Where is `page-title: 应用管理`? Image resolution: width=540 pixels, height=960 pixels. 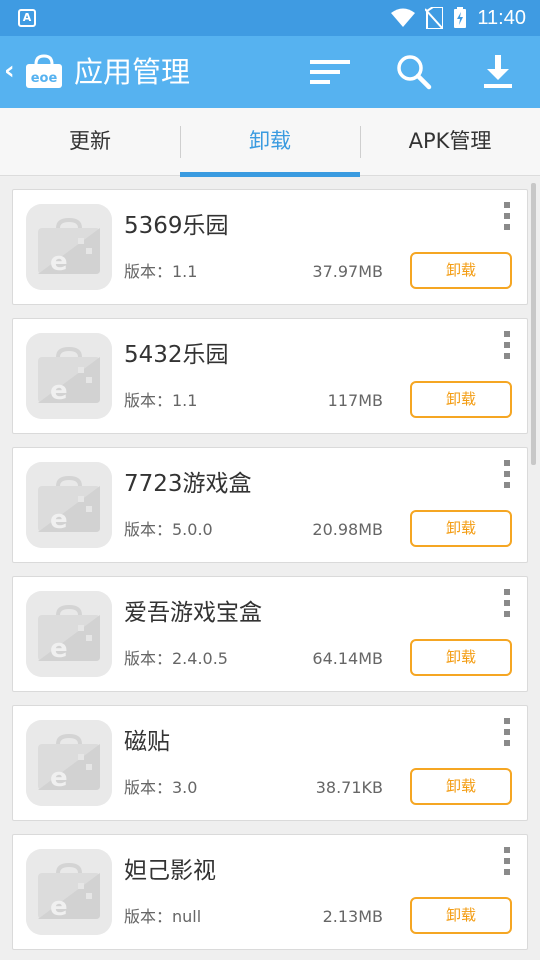
page-title: 应用管理 is located at coordinates (132, 72).